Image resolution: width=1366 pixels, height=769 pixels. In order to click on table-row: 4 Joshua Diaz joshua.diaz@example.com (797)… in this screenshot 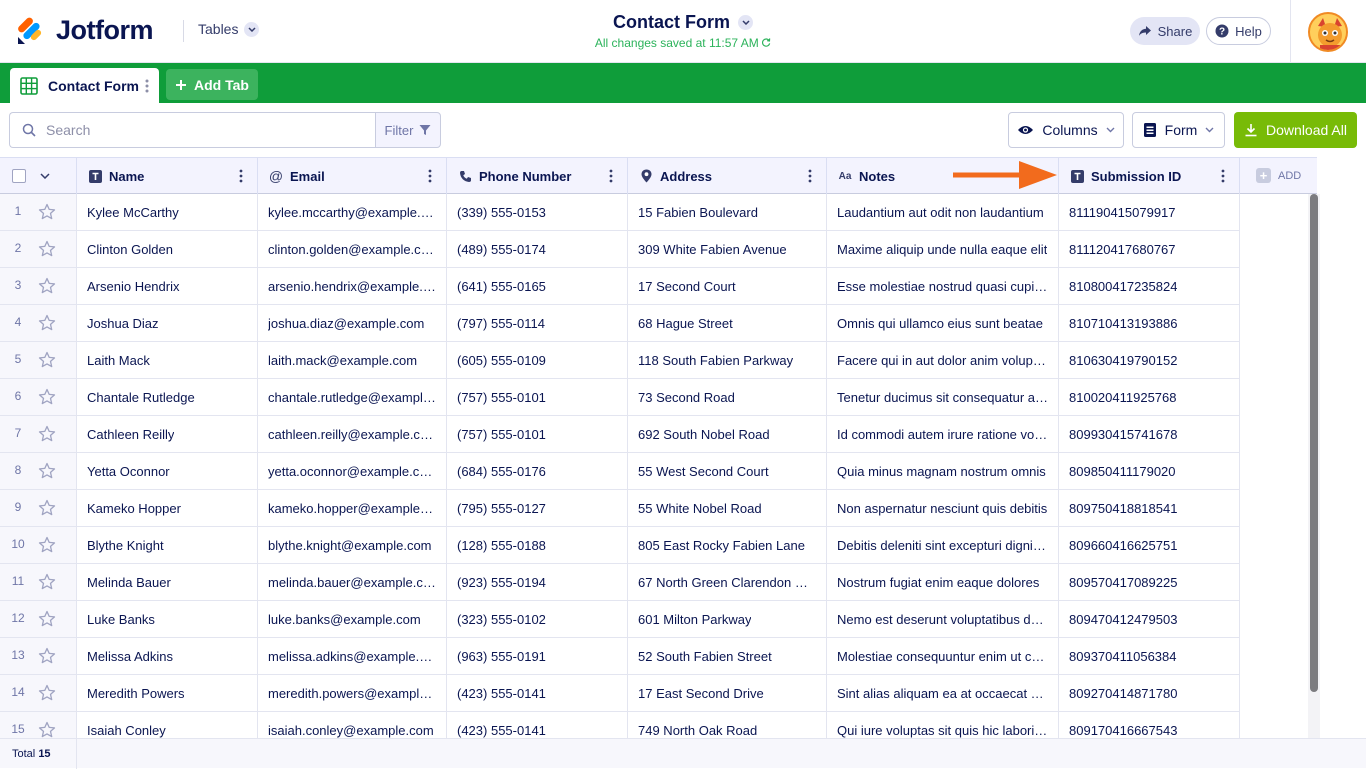, I will do `click(620, 323)`.